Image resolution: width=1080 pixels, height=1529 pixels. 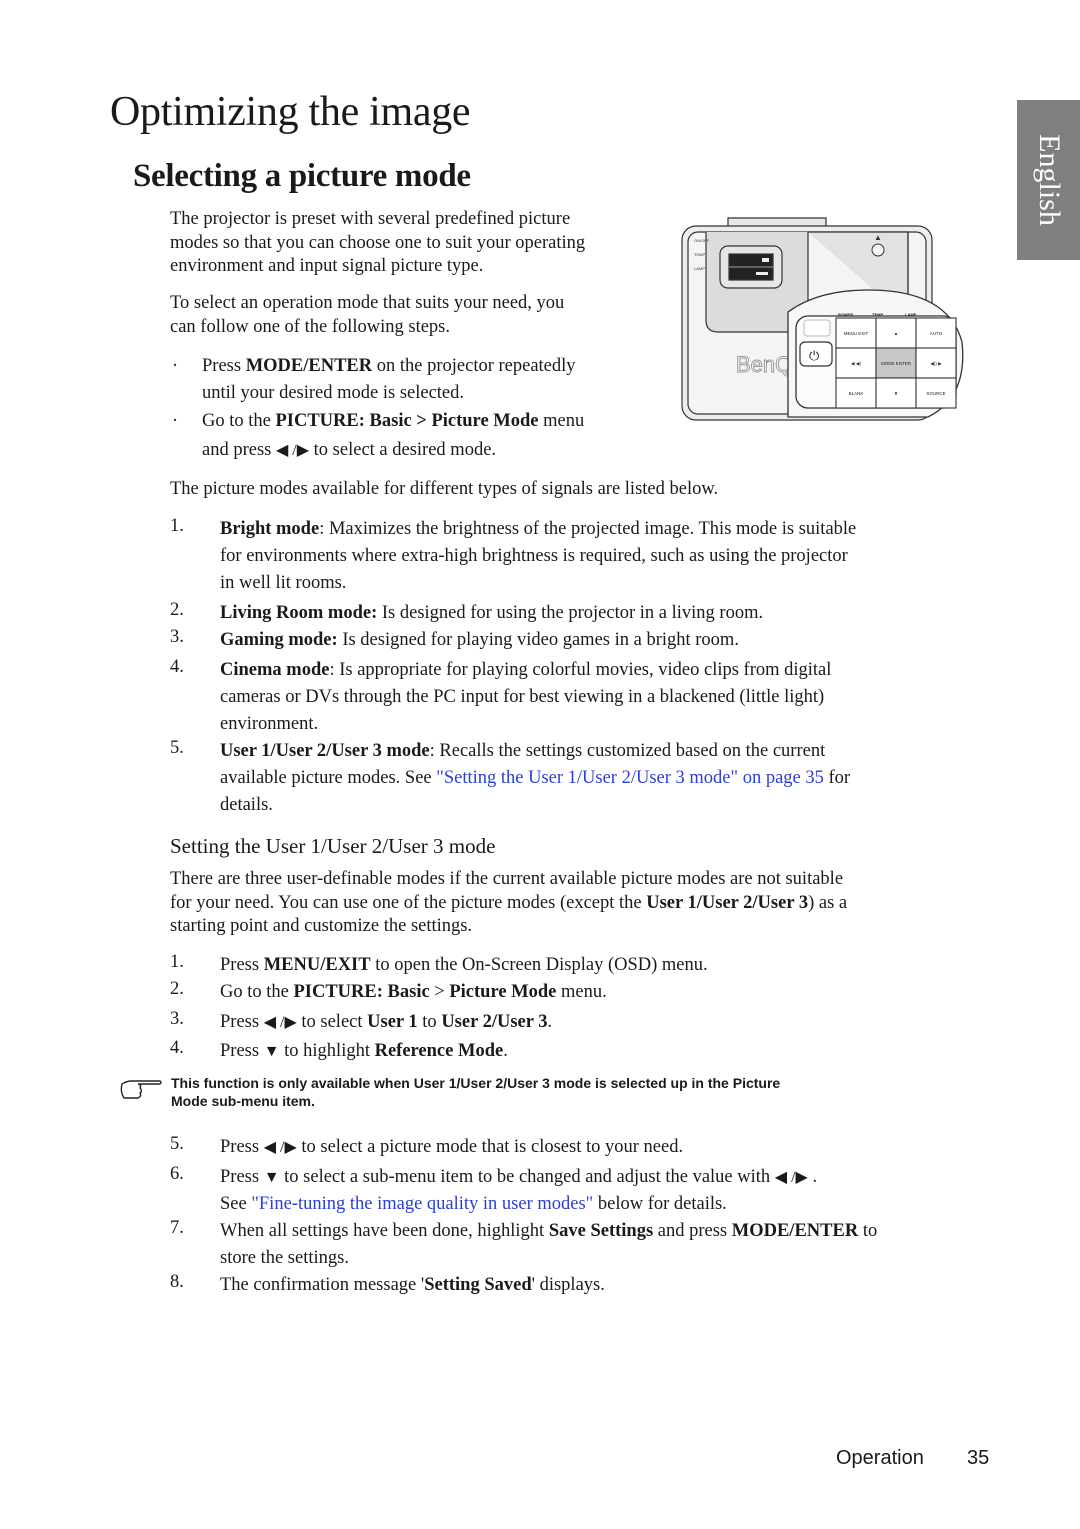 What do you see at coordinates (290, 112) in the screenshot?
I see `page-title: Optimizing the image` at bounding box center [290, 112].